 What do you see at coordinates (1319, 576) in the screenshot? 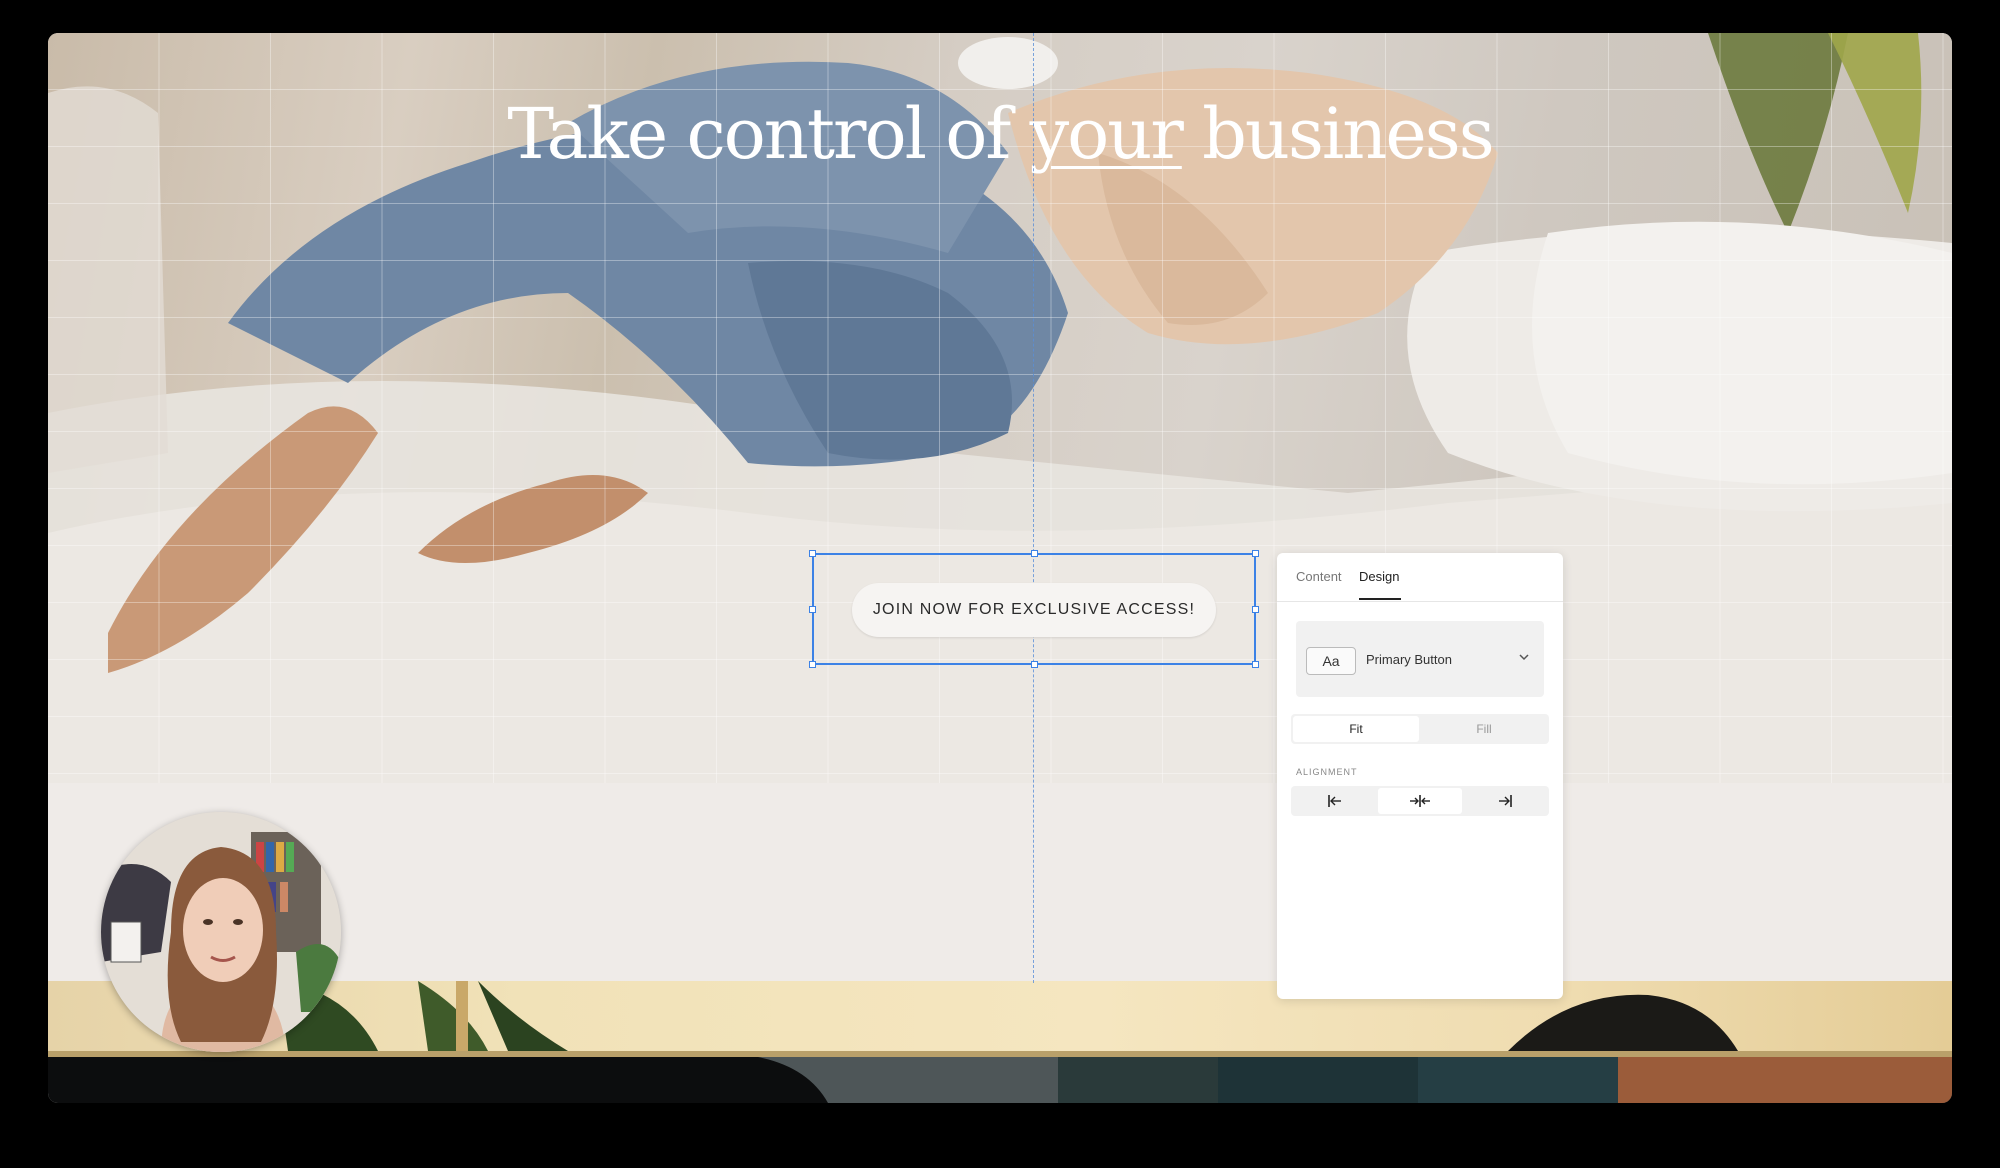
I see `tab-content: Content` at bounding box center [1319, 576].